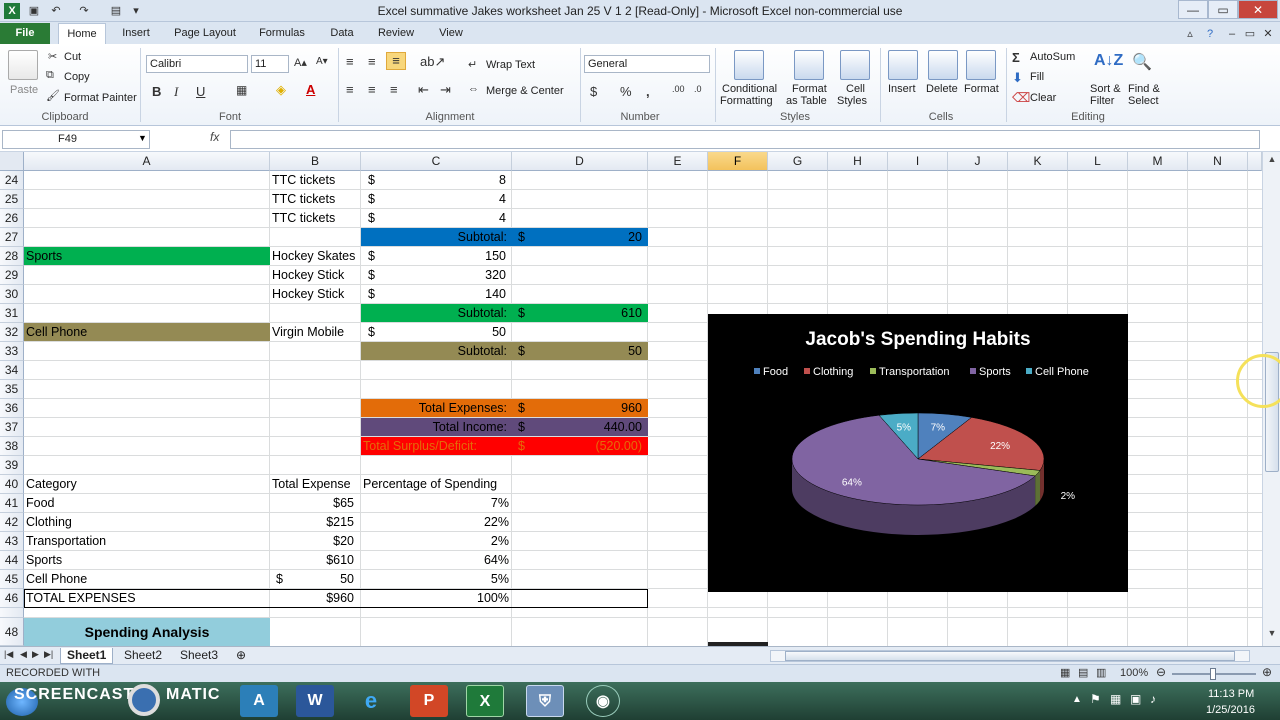  Describe the element at coordinates (35, 654) in the screenshot. I see `sheet-nav-next-icon: ▶` at that location.